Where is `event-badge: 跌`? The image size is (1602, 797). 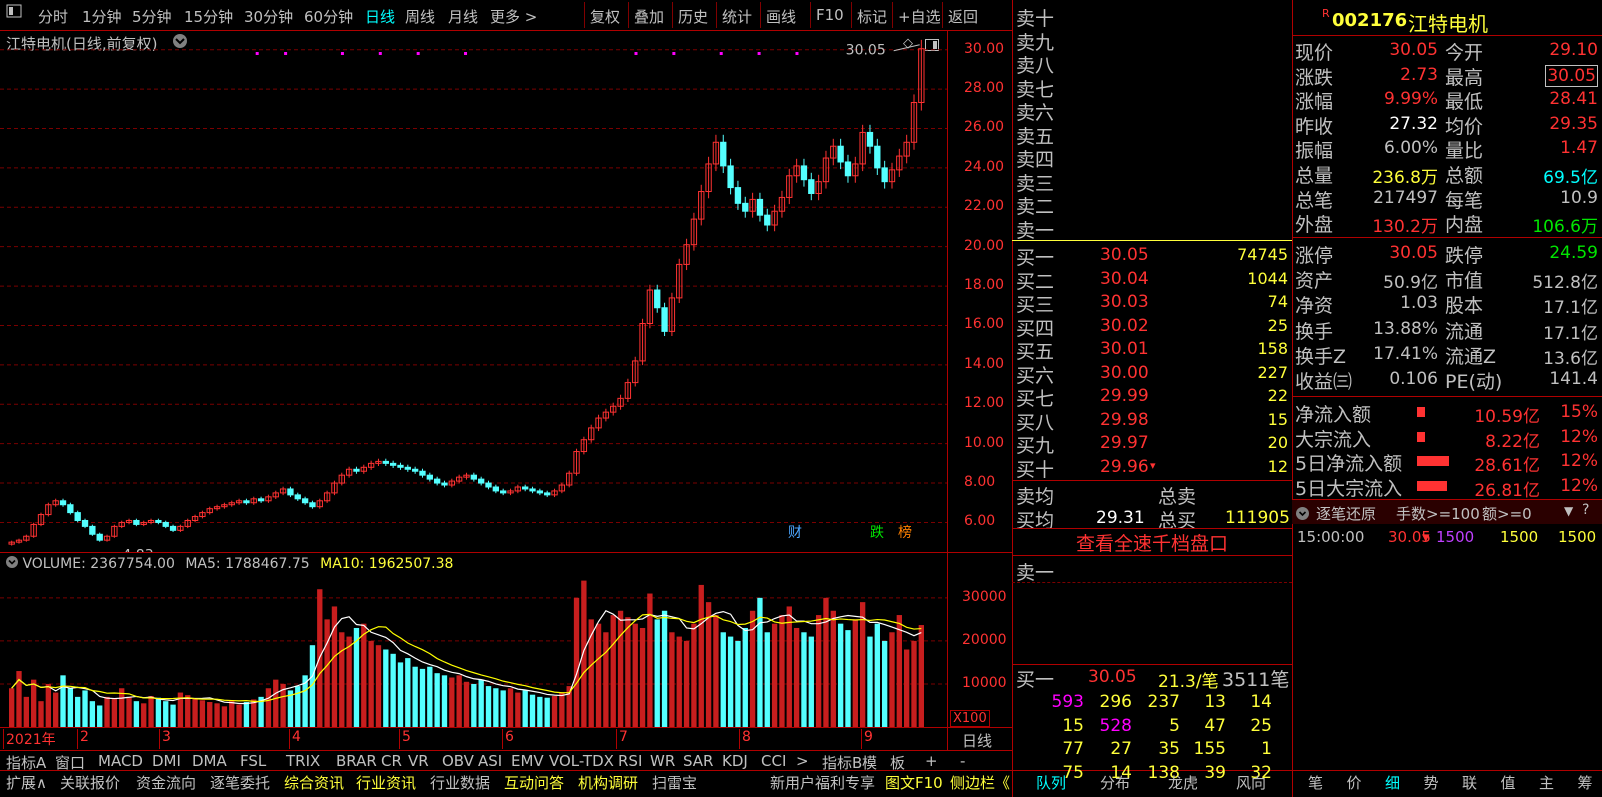
event-badge: 跌 is located at coordinates (877, 533).